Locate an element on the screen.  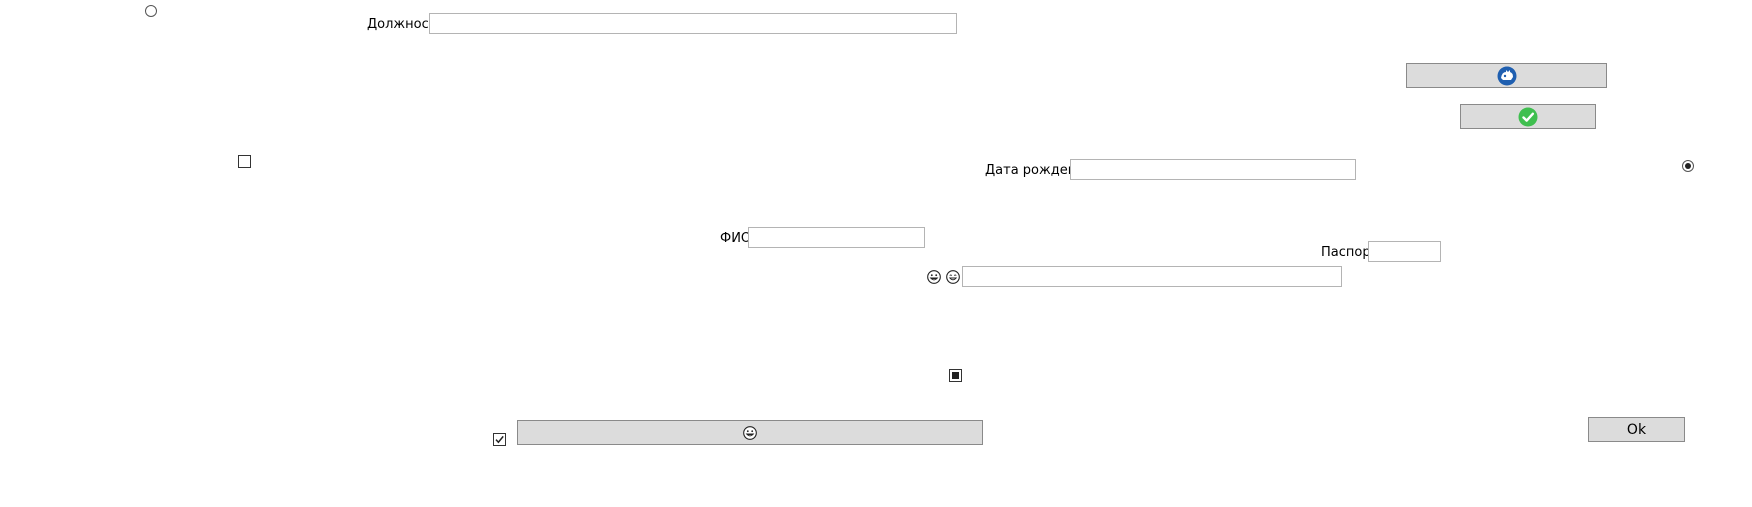
checkbox-indeterminate-mark is located at coordinates (955, 375).